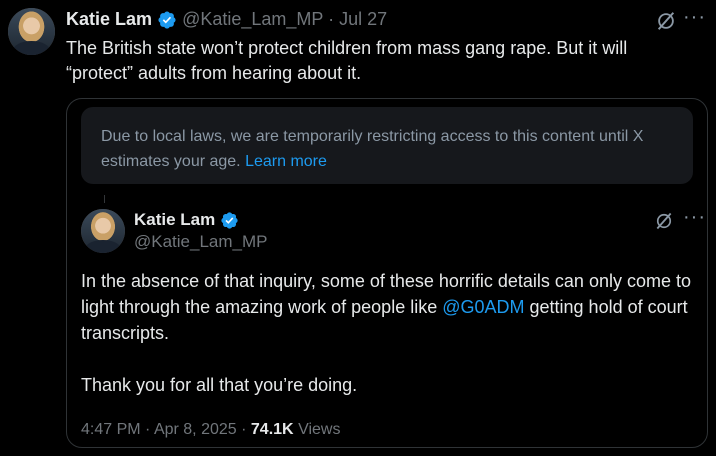 The height and width of the screenshot is (456, 716). What do you see at coordinates (109, 19) in the screenshot?
I see `author-name: Katie Lam` at bounding box center [109, 19].